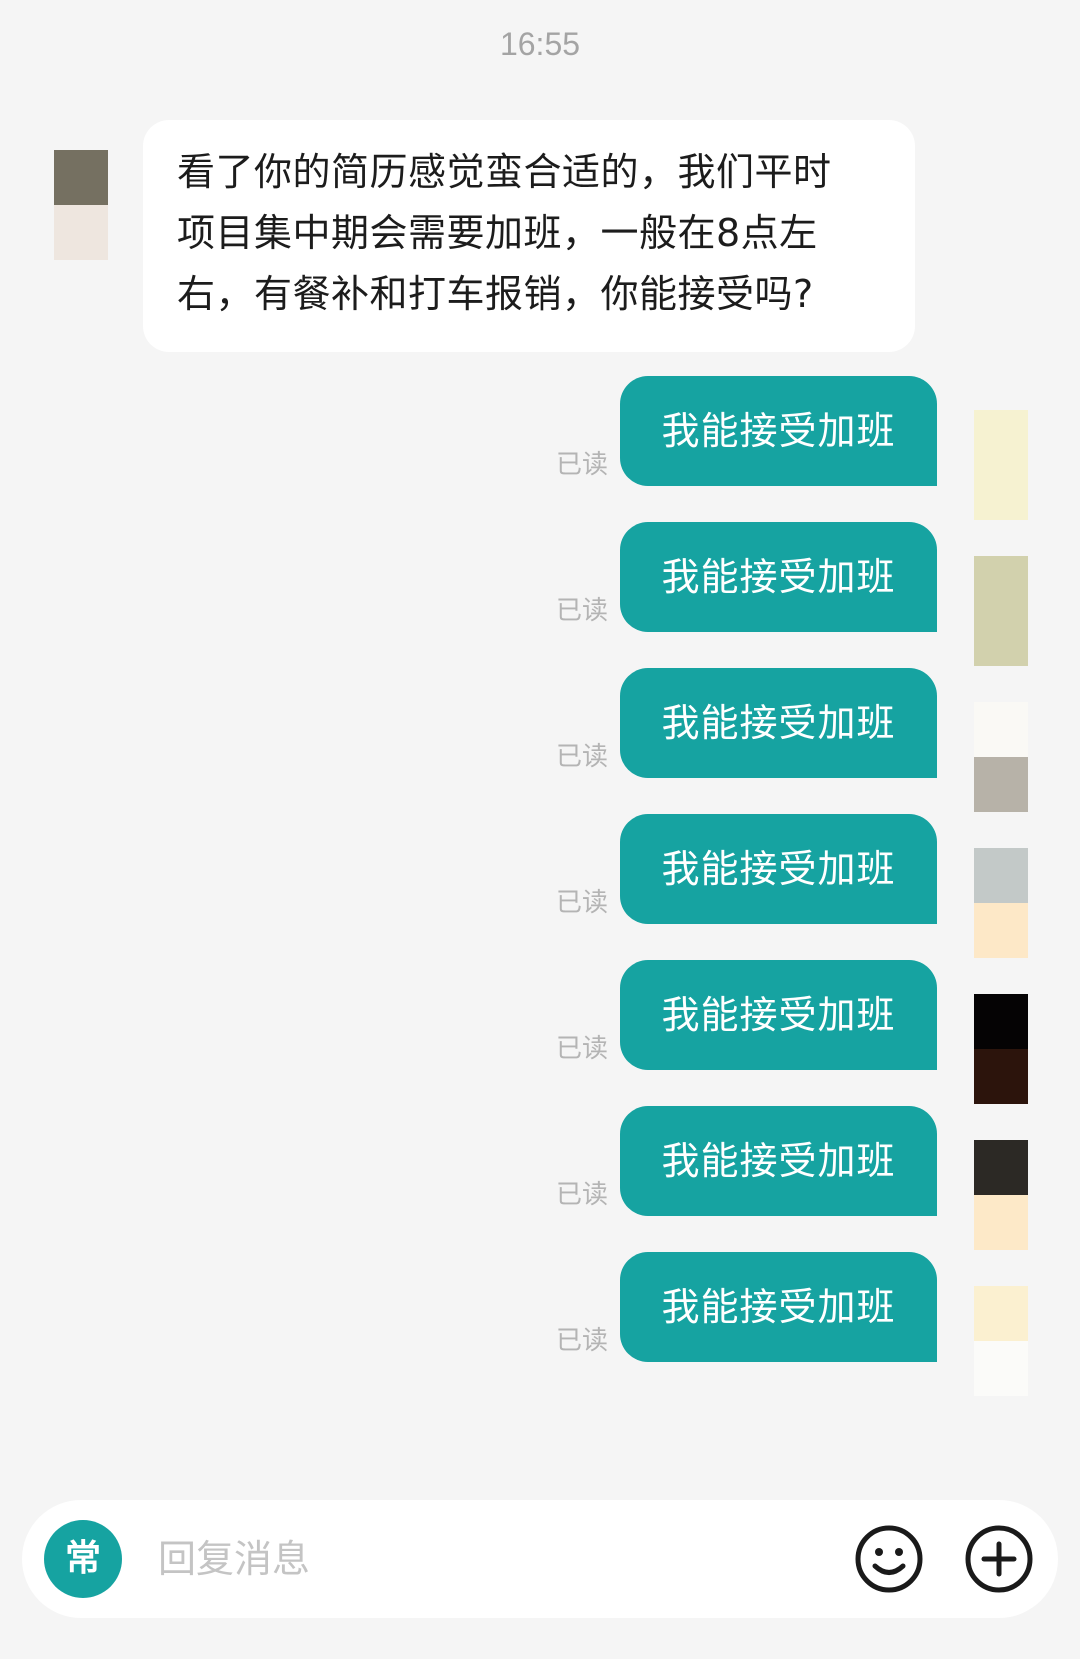  I want to click on message-timestamp: 16:55, so click(540, 44).